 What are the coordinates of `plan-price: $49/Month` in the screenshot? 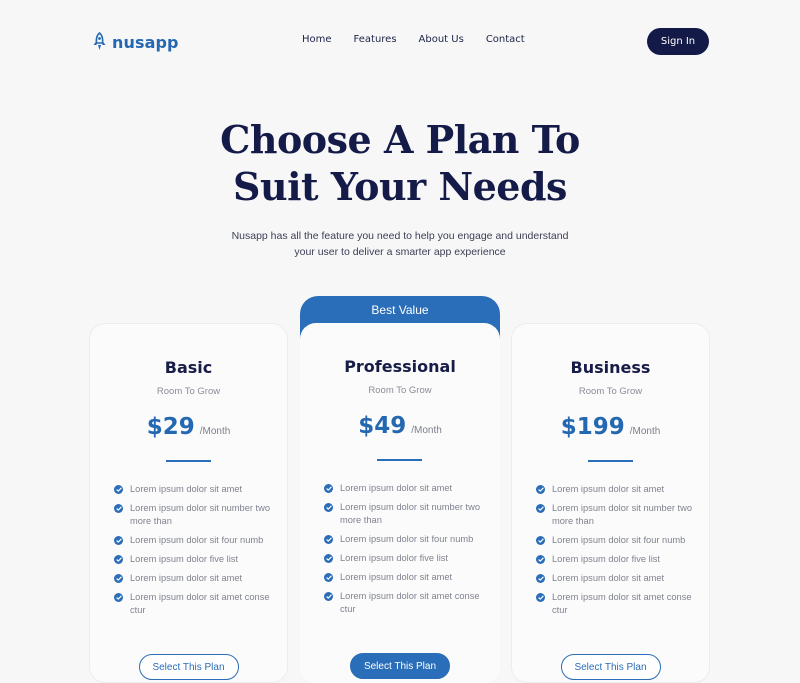 It's located at (400, 426).